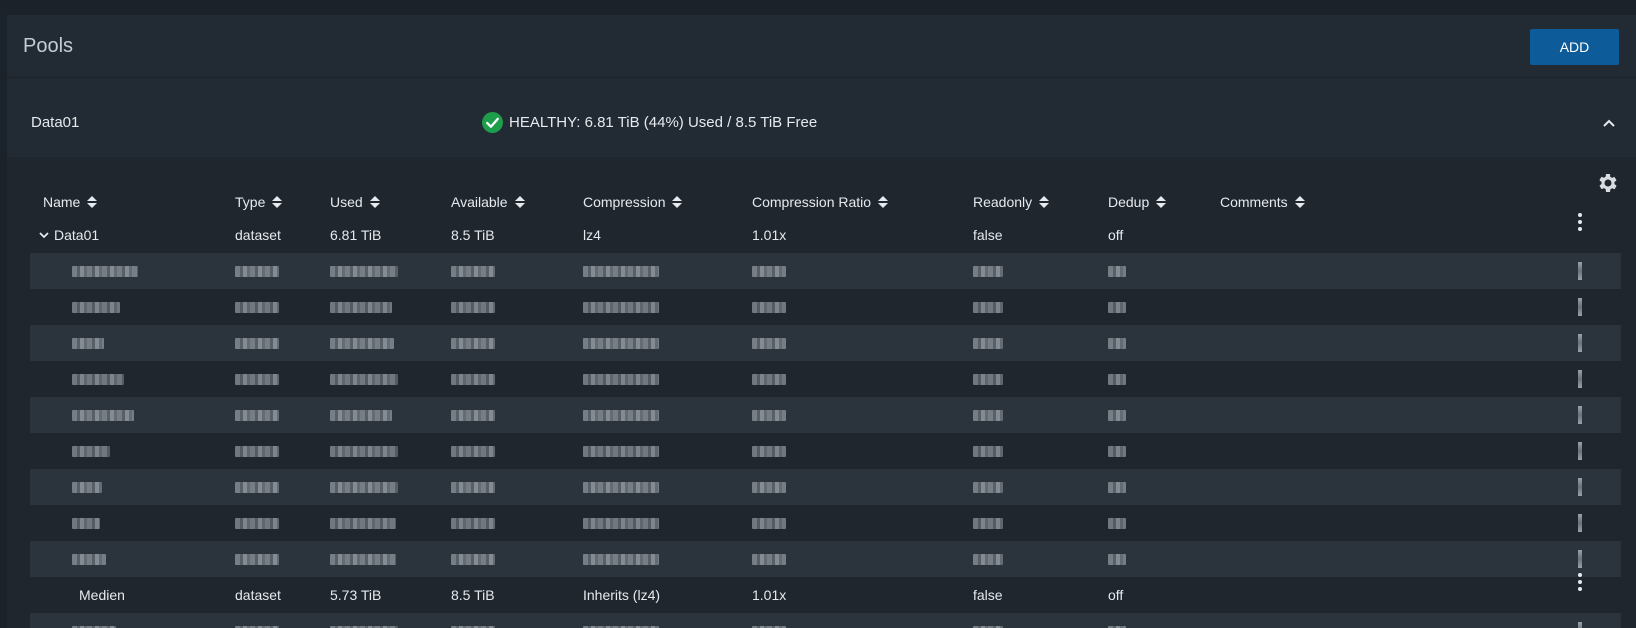  Describe the element at coordinates (592, 235) in the screenshot. I see `compression-cell: lz4` at that location.